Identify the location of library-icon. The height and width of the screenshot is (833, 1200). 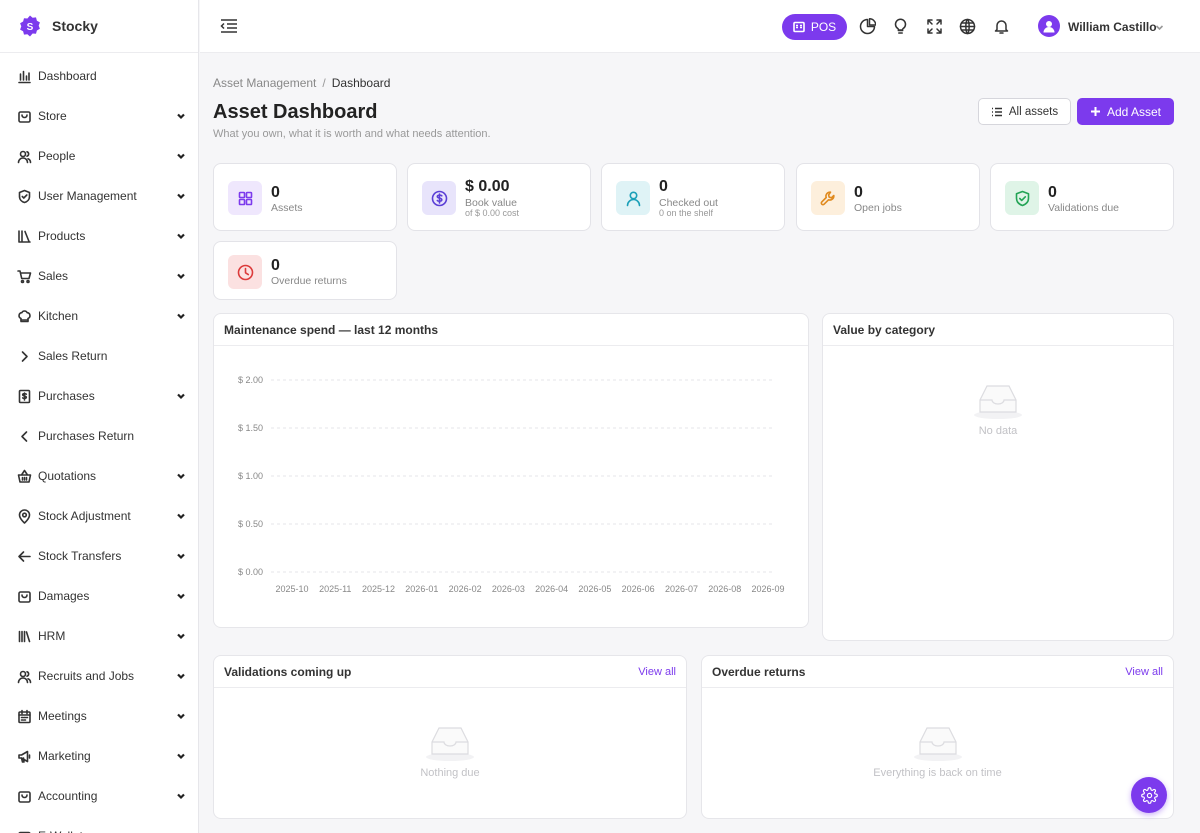
(24, 636).